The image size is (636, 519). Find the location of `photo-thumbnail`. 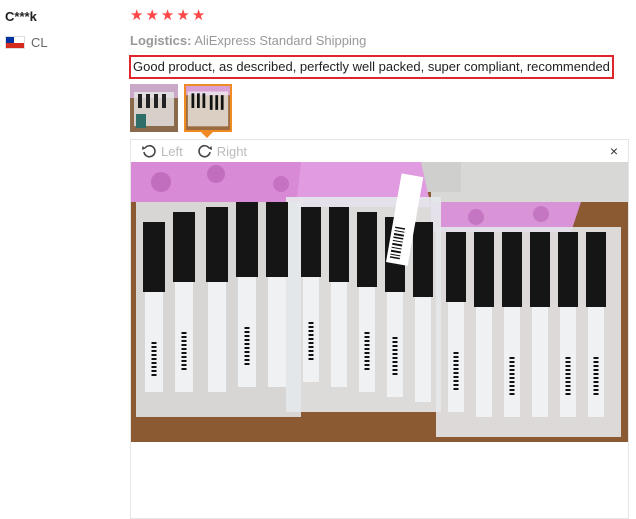

photo-thumbnail is located at coordinates (154, 108).